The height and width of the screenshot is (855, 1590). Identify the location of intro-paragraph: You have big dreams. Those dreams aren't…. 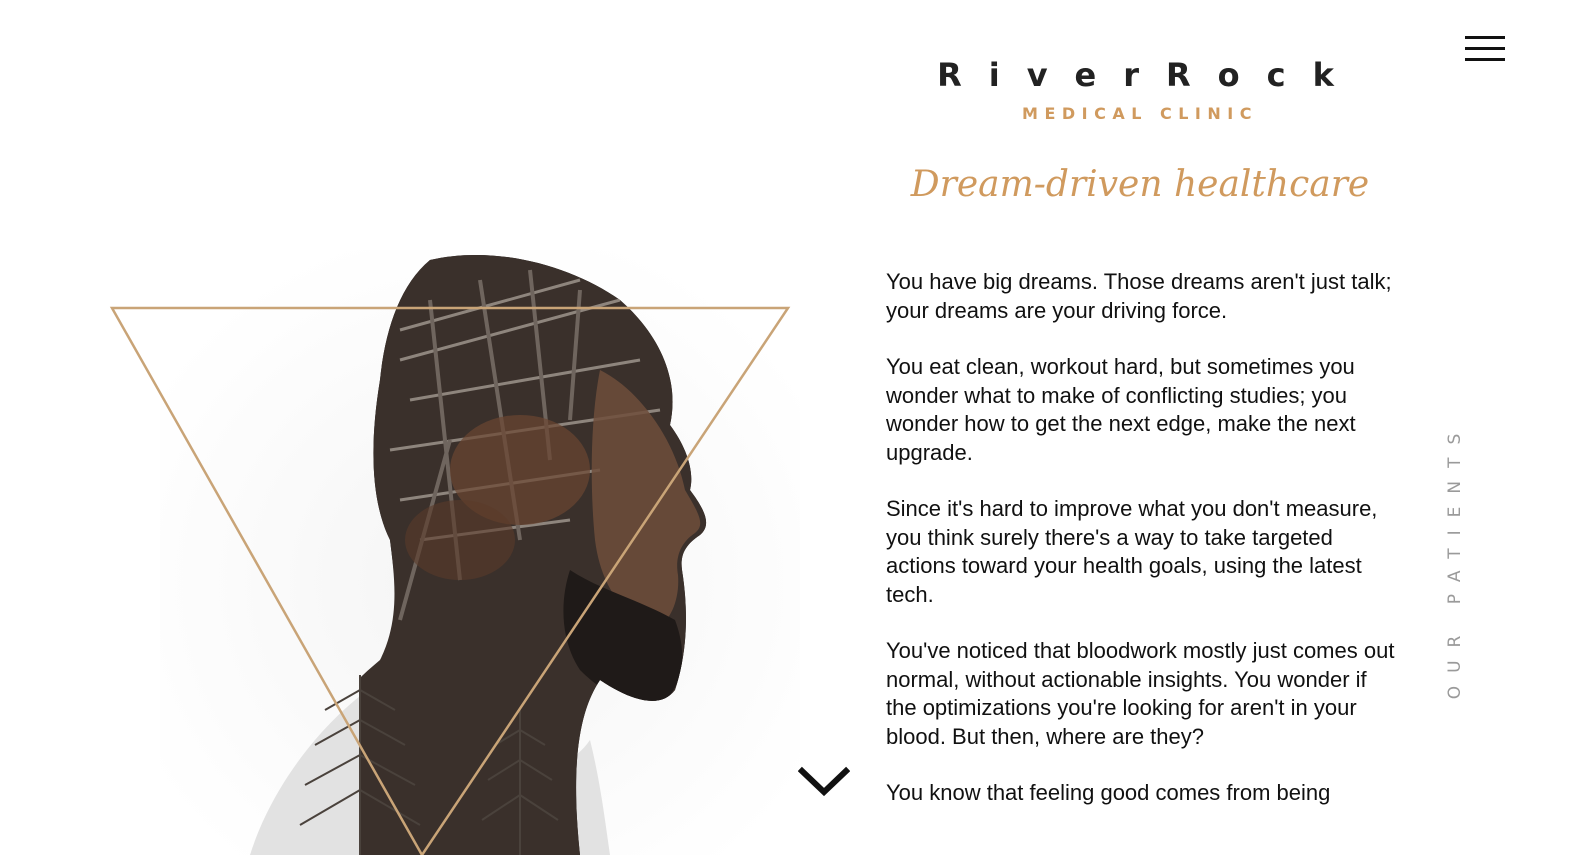
(1139, 296).